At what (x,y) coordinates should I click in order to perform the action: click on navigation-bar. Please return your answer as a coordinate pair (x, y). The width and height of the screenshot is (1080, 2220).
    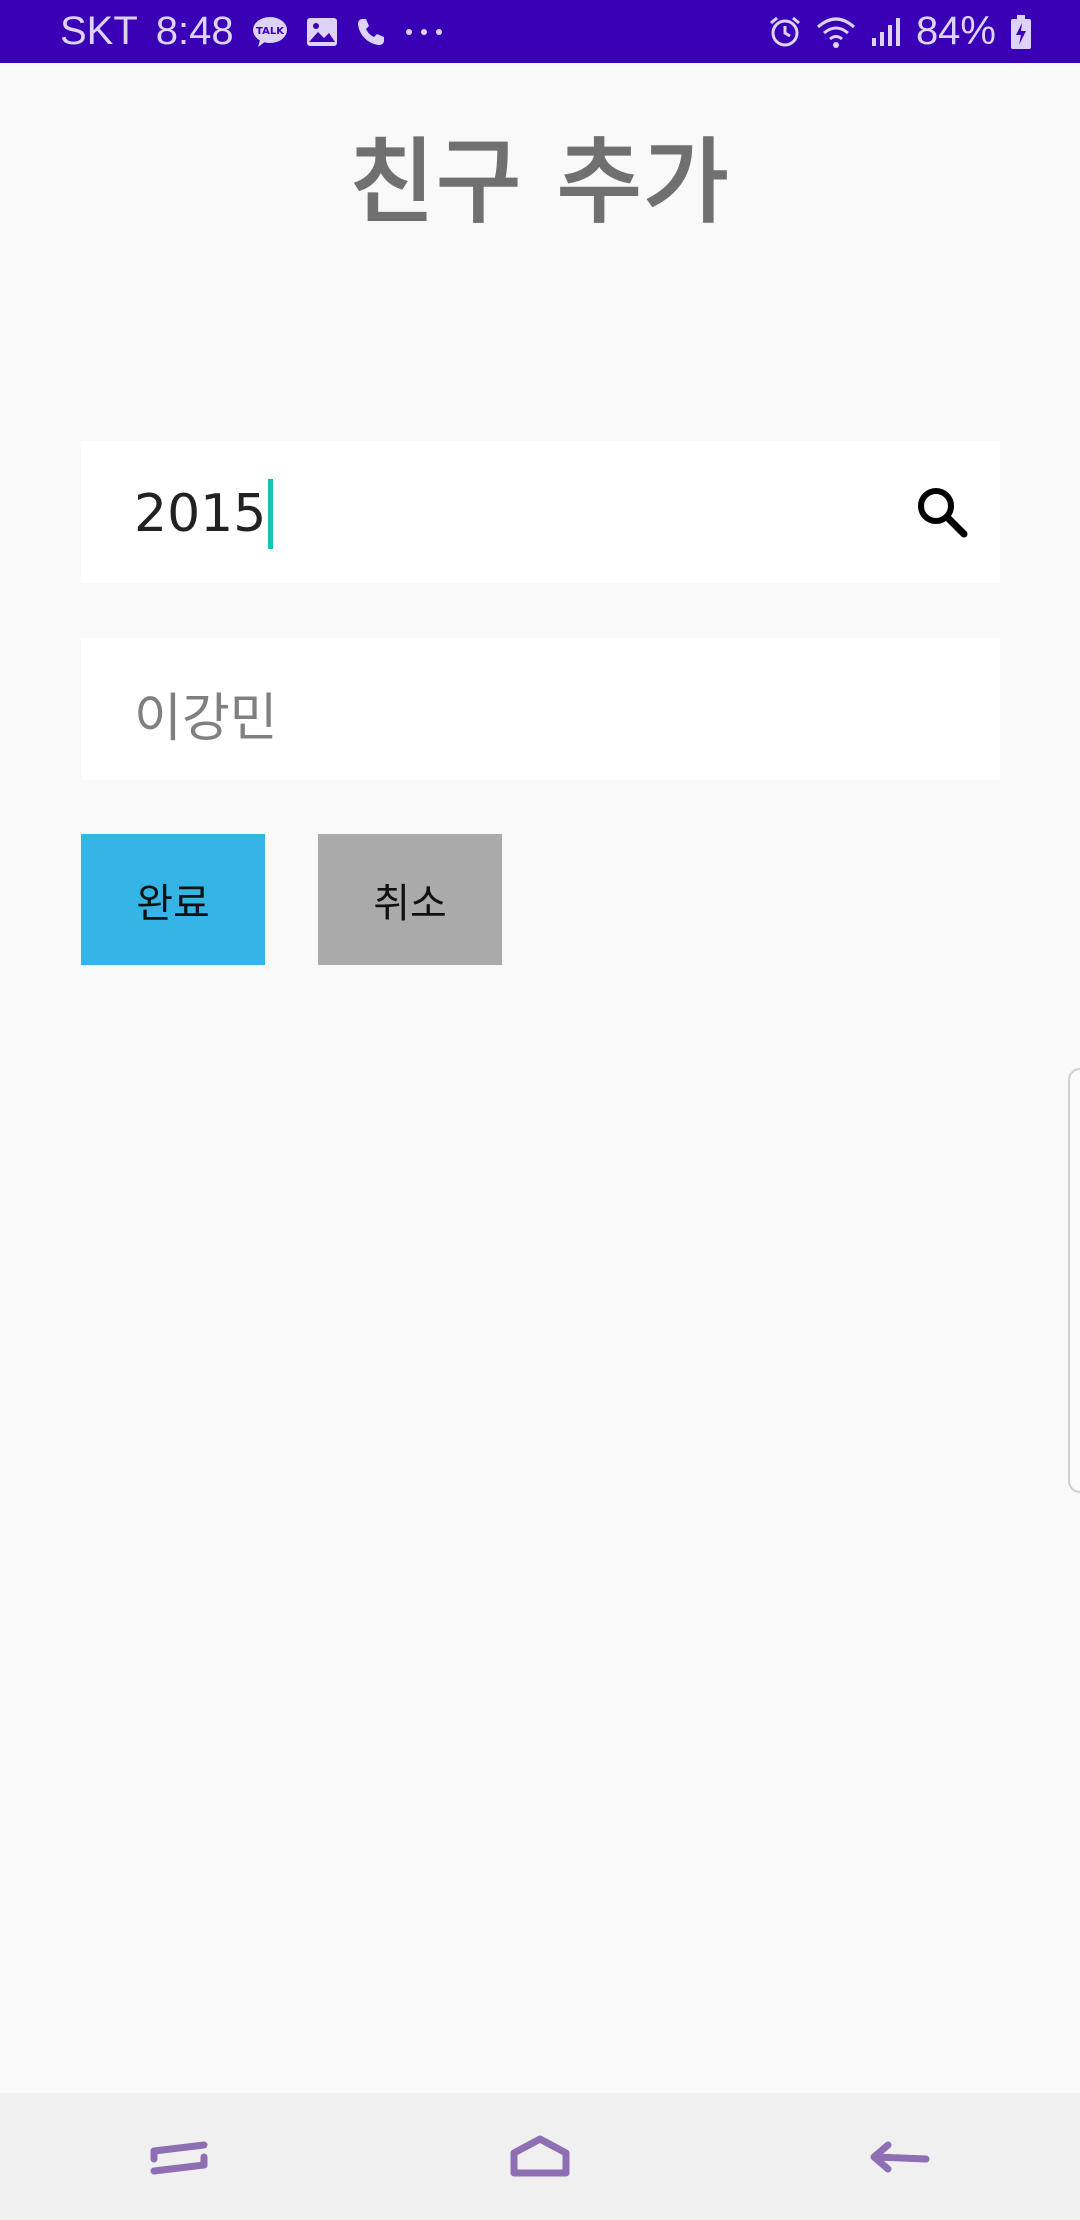
    Looking at the image, I should click on (540, 2156).